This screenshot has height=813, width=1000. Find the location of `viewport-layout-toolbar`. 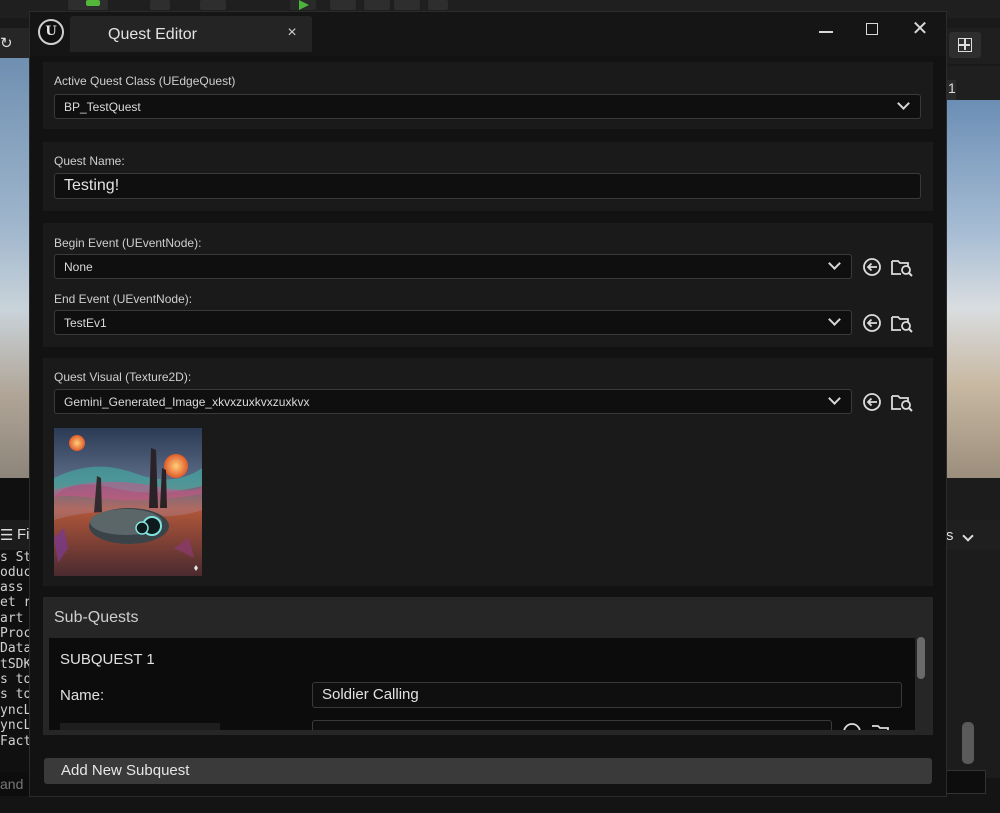

viewport-layout-toolbar is located at coordinates (973, 46).